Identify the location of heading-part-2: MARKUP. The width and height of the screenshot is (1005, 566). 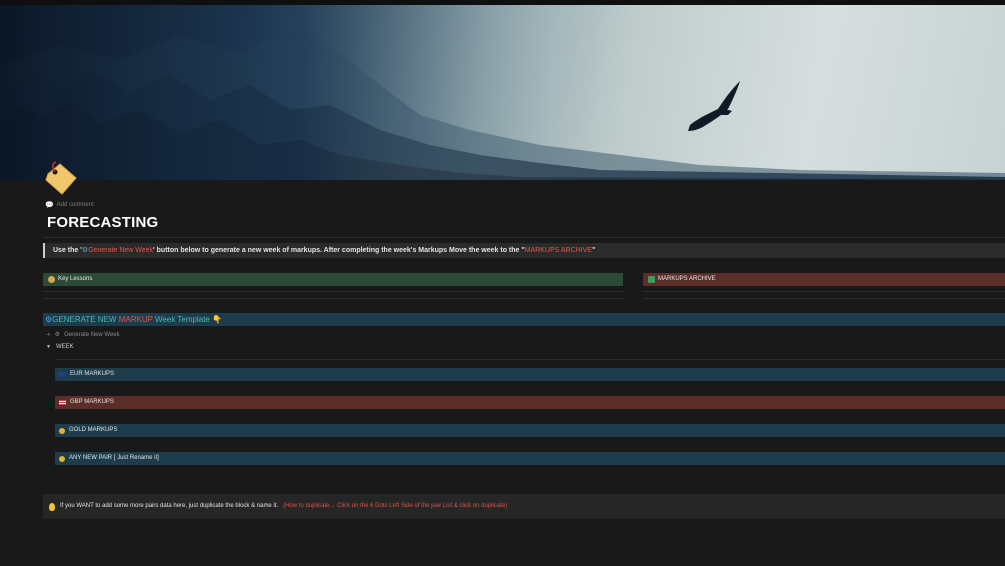
(135, 319).